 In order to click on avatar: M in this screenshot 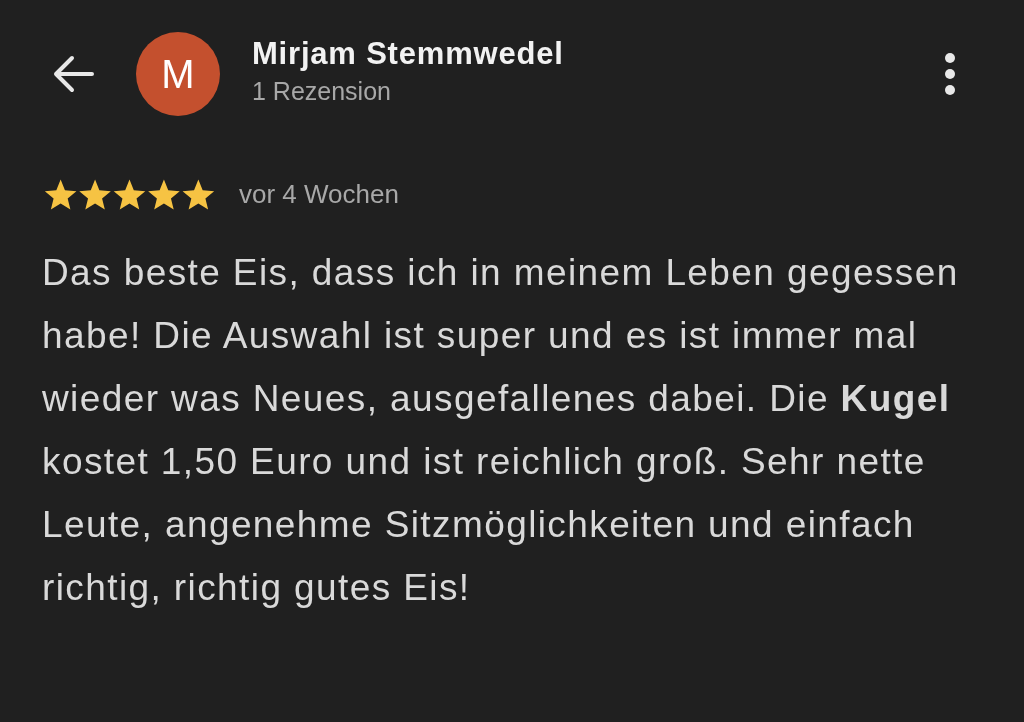, I will do `click(178, 74)`.